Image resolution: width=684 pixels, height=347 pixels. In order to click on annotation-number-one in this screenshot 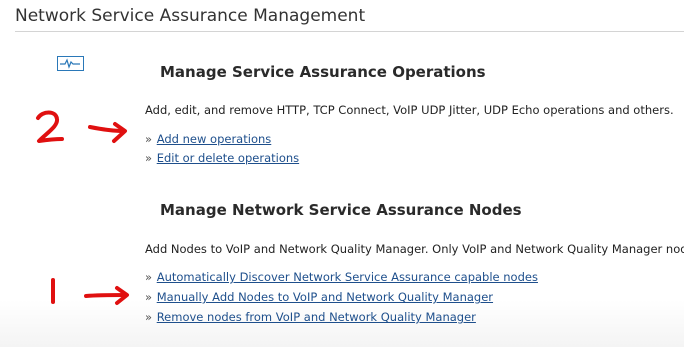, I will do `click(53, 291)`.